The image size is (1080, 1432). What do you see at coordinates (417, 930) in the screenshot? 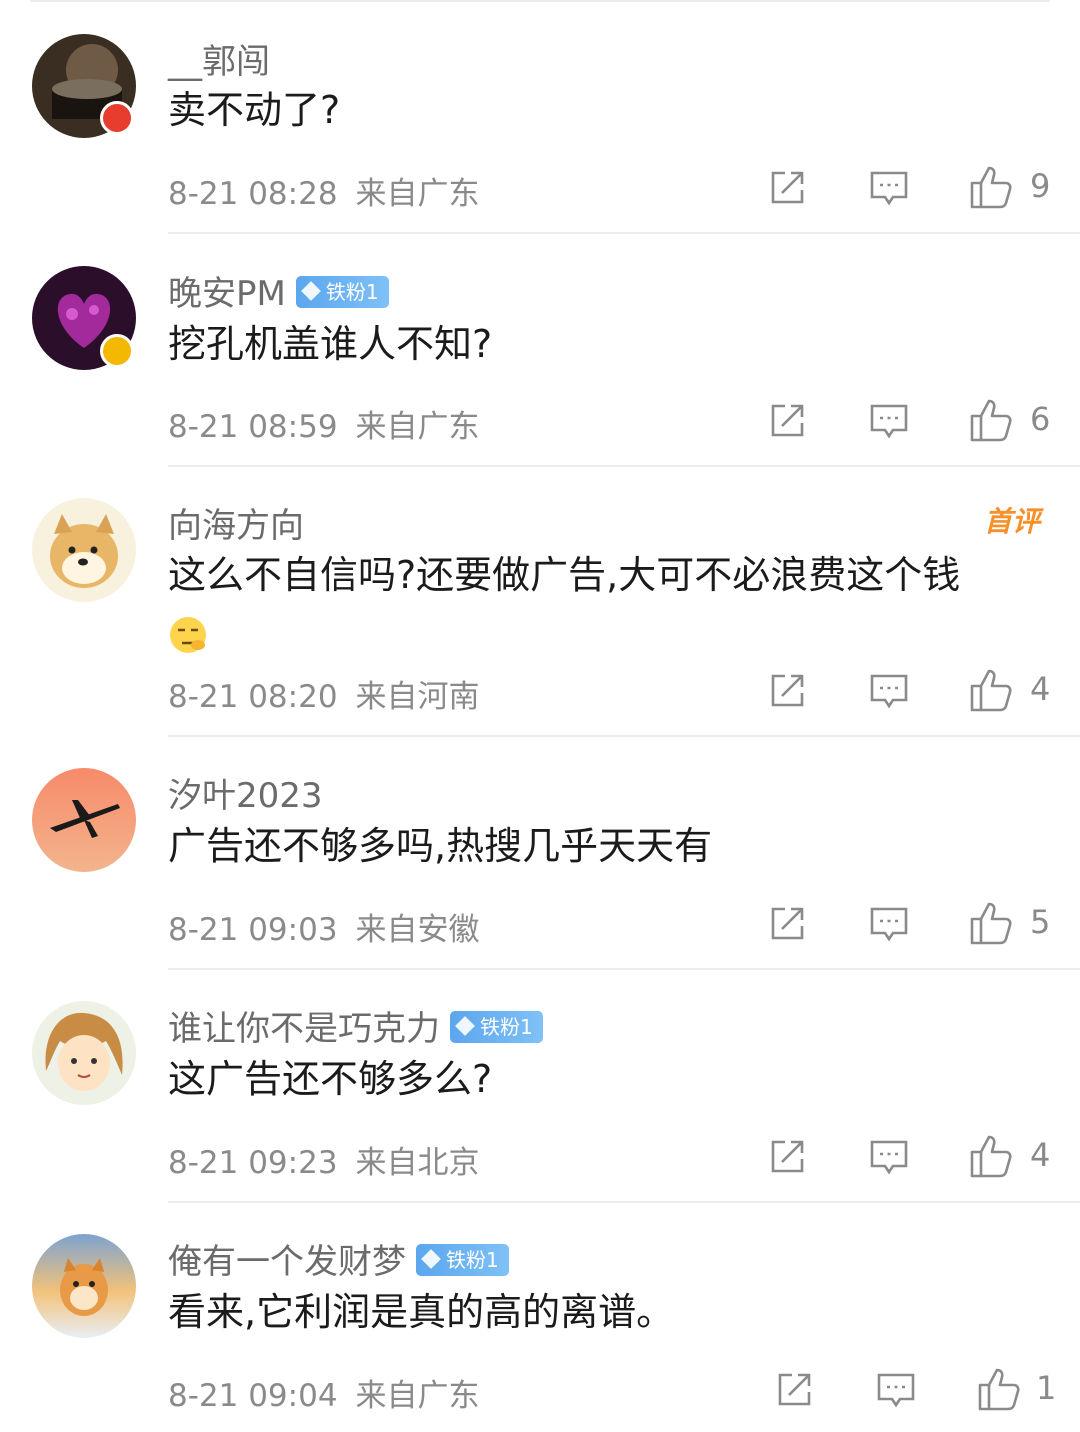
I see `comment-location: 来自安徽` at bounding box center [417, 930].